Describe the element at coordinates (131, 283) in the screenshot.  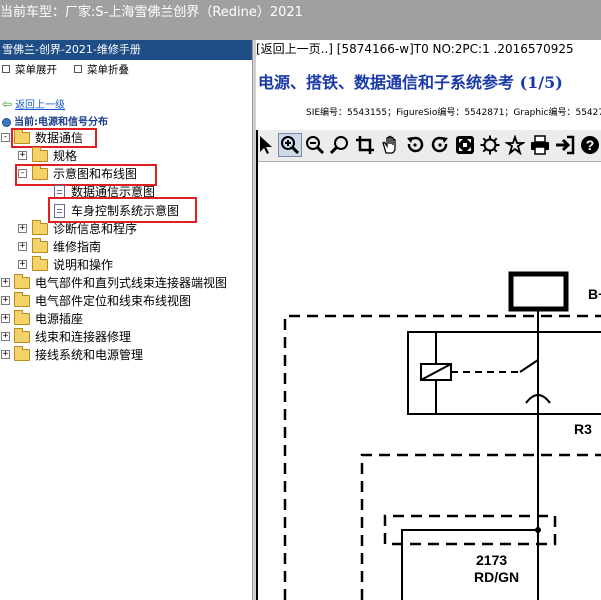
I see `tree-item-label: 电气部件和直列式线束连接器端视图` at that location.